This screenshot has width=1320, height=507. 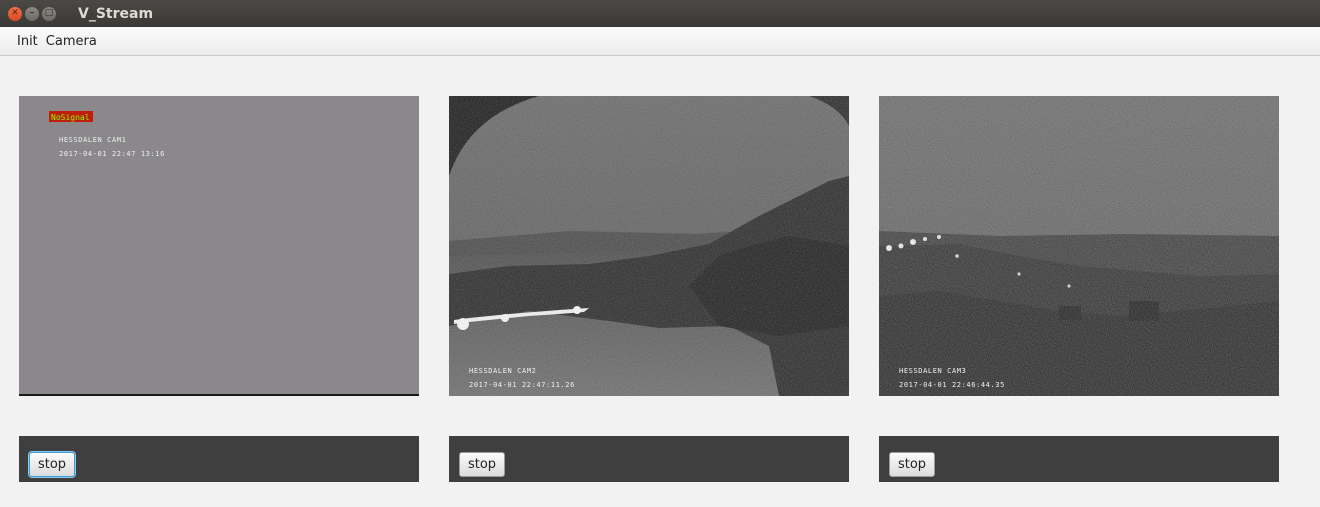 What do you see at coordinates (660, 41) in the screenshot?
I see `menu-bar: Init Camera` at bounding box center [660, 41].